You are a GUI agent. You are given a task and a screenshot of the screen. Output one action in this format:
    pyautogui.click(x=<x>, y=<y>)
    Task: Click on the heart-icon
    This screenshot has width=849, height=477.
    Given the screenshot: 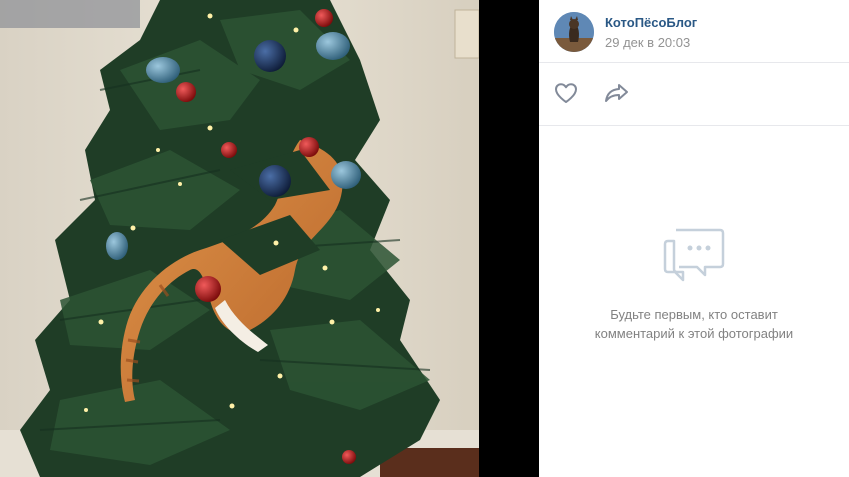 What is the action you would take?
    pyautogui.click(x=566, y=93)
    